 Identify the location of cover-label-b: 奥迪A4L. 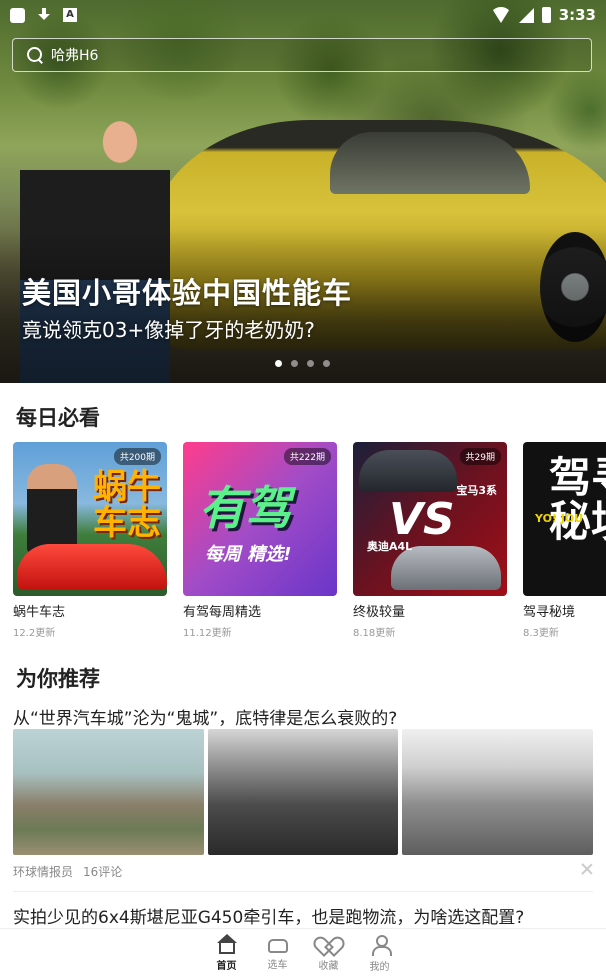
(390, 546).